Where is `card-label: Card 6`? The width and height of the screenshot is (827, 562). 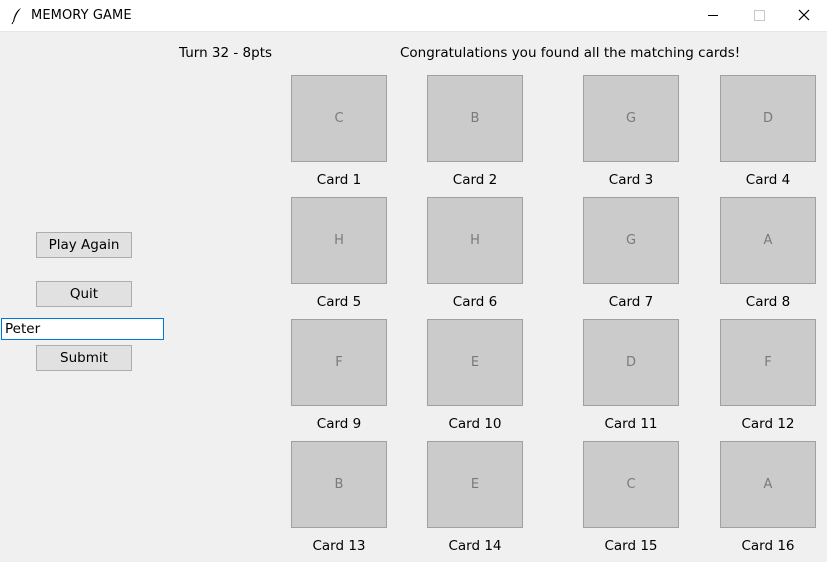 card-label: Card 6 is located at coordinates (475, 302).